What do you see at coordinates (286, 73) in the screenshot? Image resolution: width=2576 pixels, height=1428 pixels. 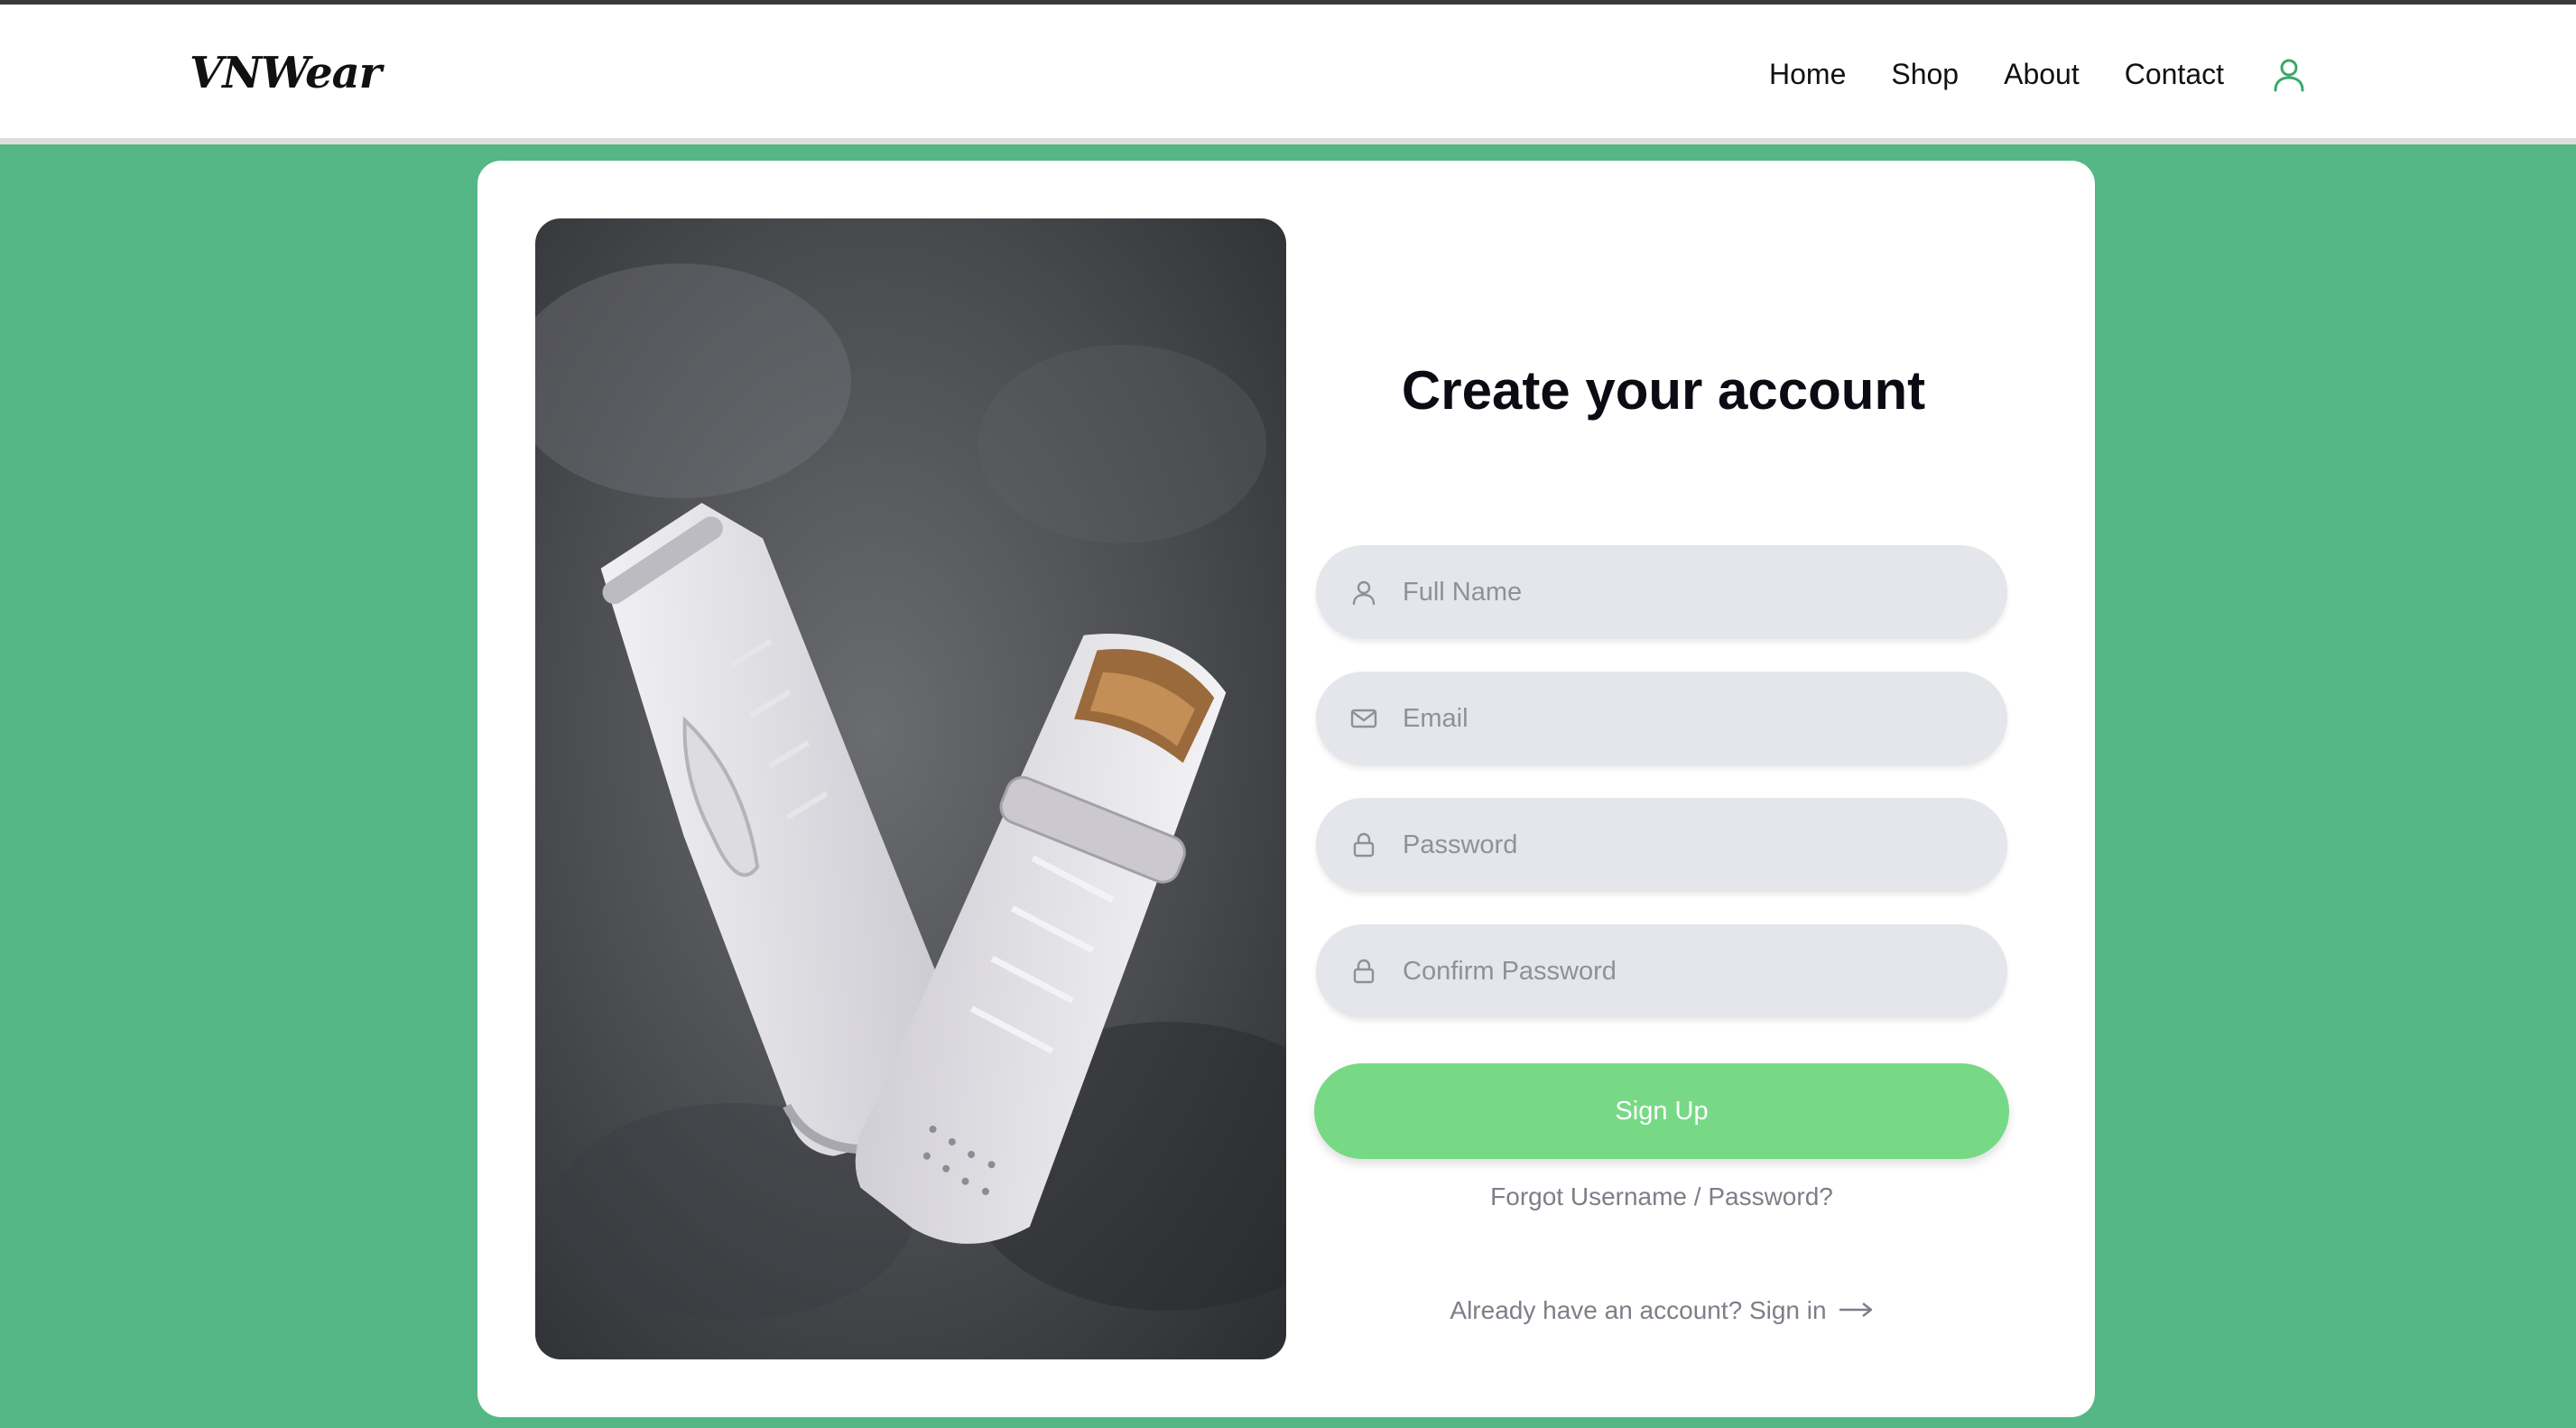 I see `brand-logo: VNWear` at bounding box center [286, 73].